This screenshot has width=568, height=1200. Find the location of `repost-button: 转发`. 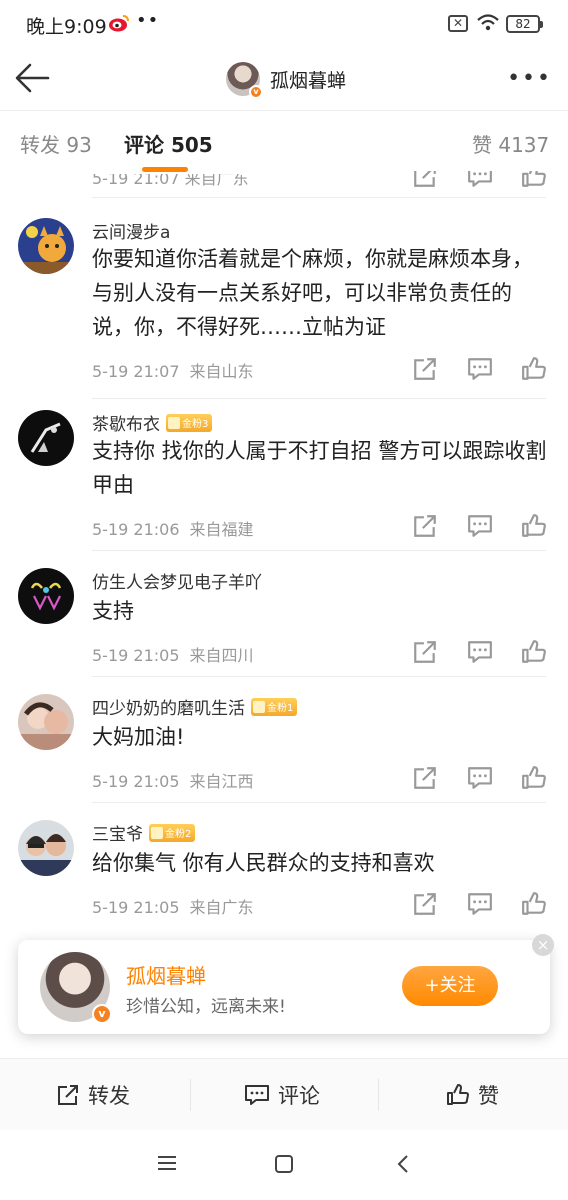

repost-button: 转发 is located at coordinates (93, 1095).